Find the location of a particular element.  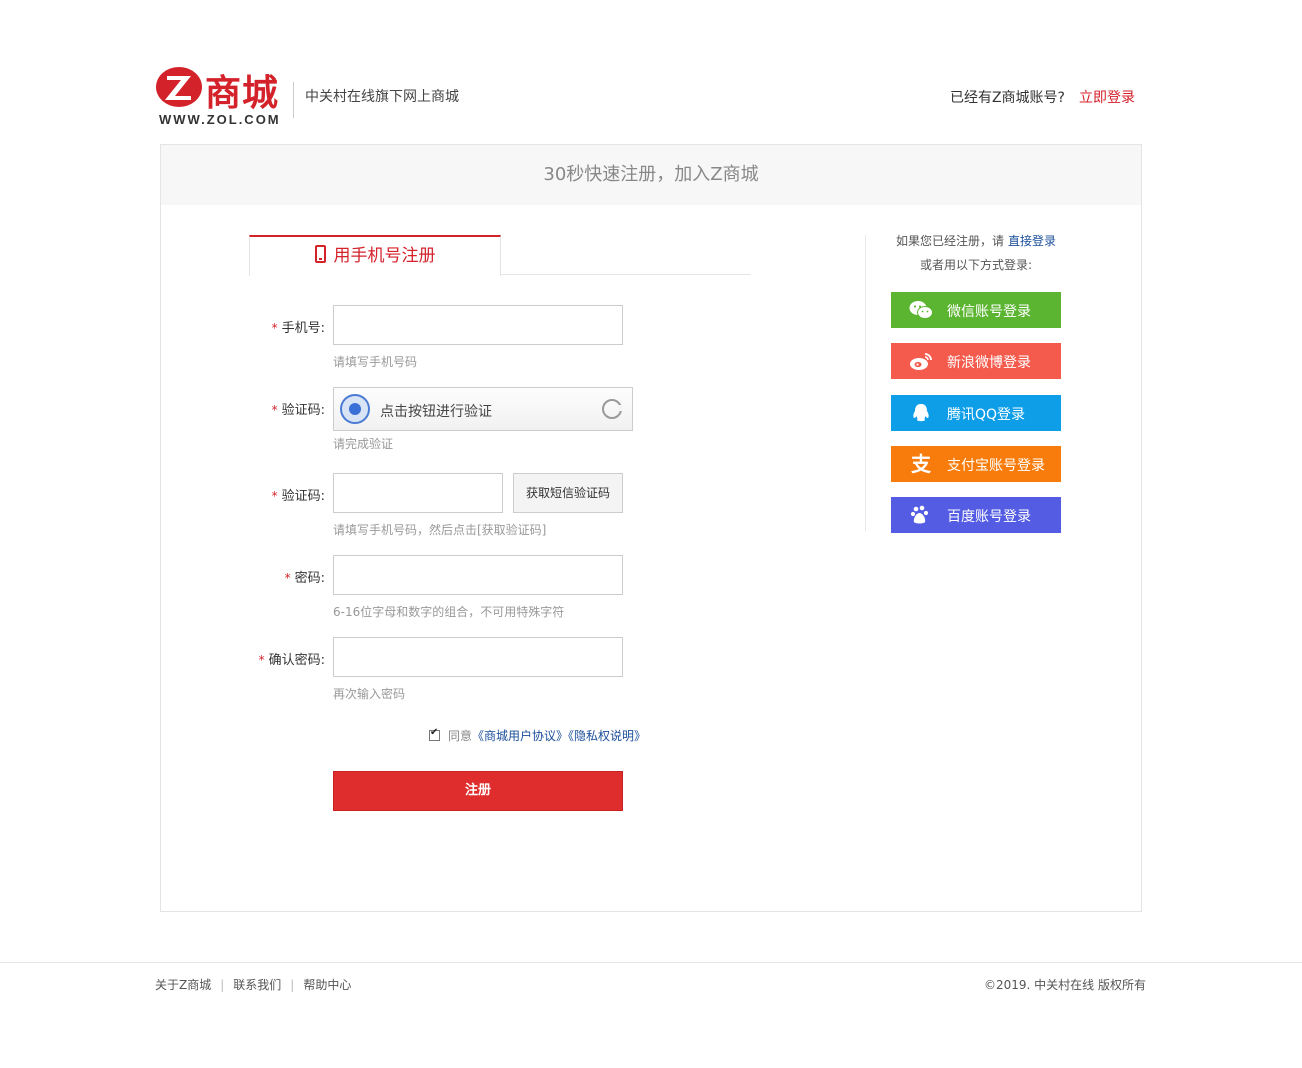

wechat-icon is located at coordinates (921, 310).